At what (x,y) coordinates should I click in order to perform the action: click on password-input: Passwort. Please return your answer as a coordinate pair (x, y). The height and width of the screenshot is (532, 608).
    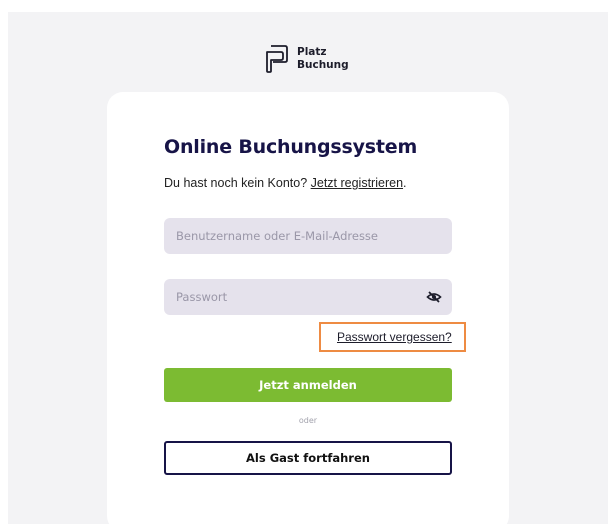
    Looking at the image, I should click on (308, 297).